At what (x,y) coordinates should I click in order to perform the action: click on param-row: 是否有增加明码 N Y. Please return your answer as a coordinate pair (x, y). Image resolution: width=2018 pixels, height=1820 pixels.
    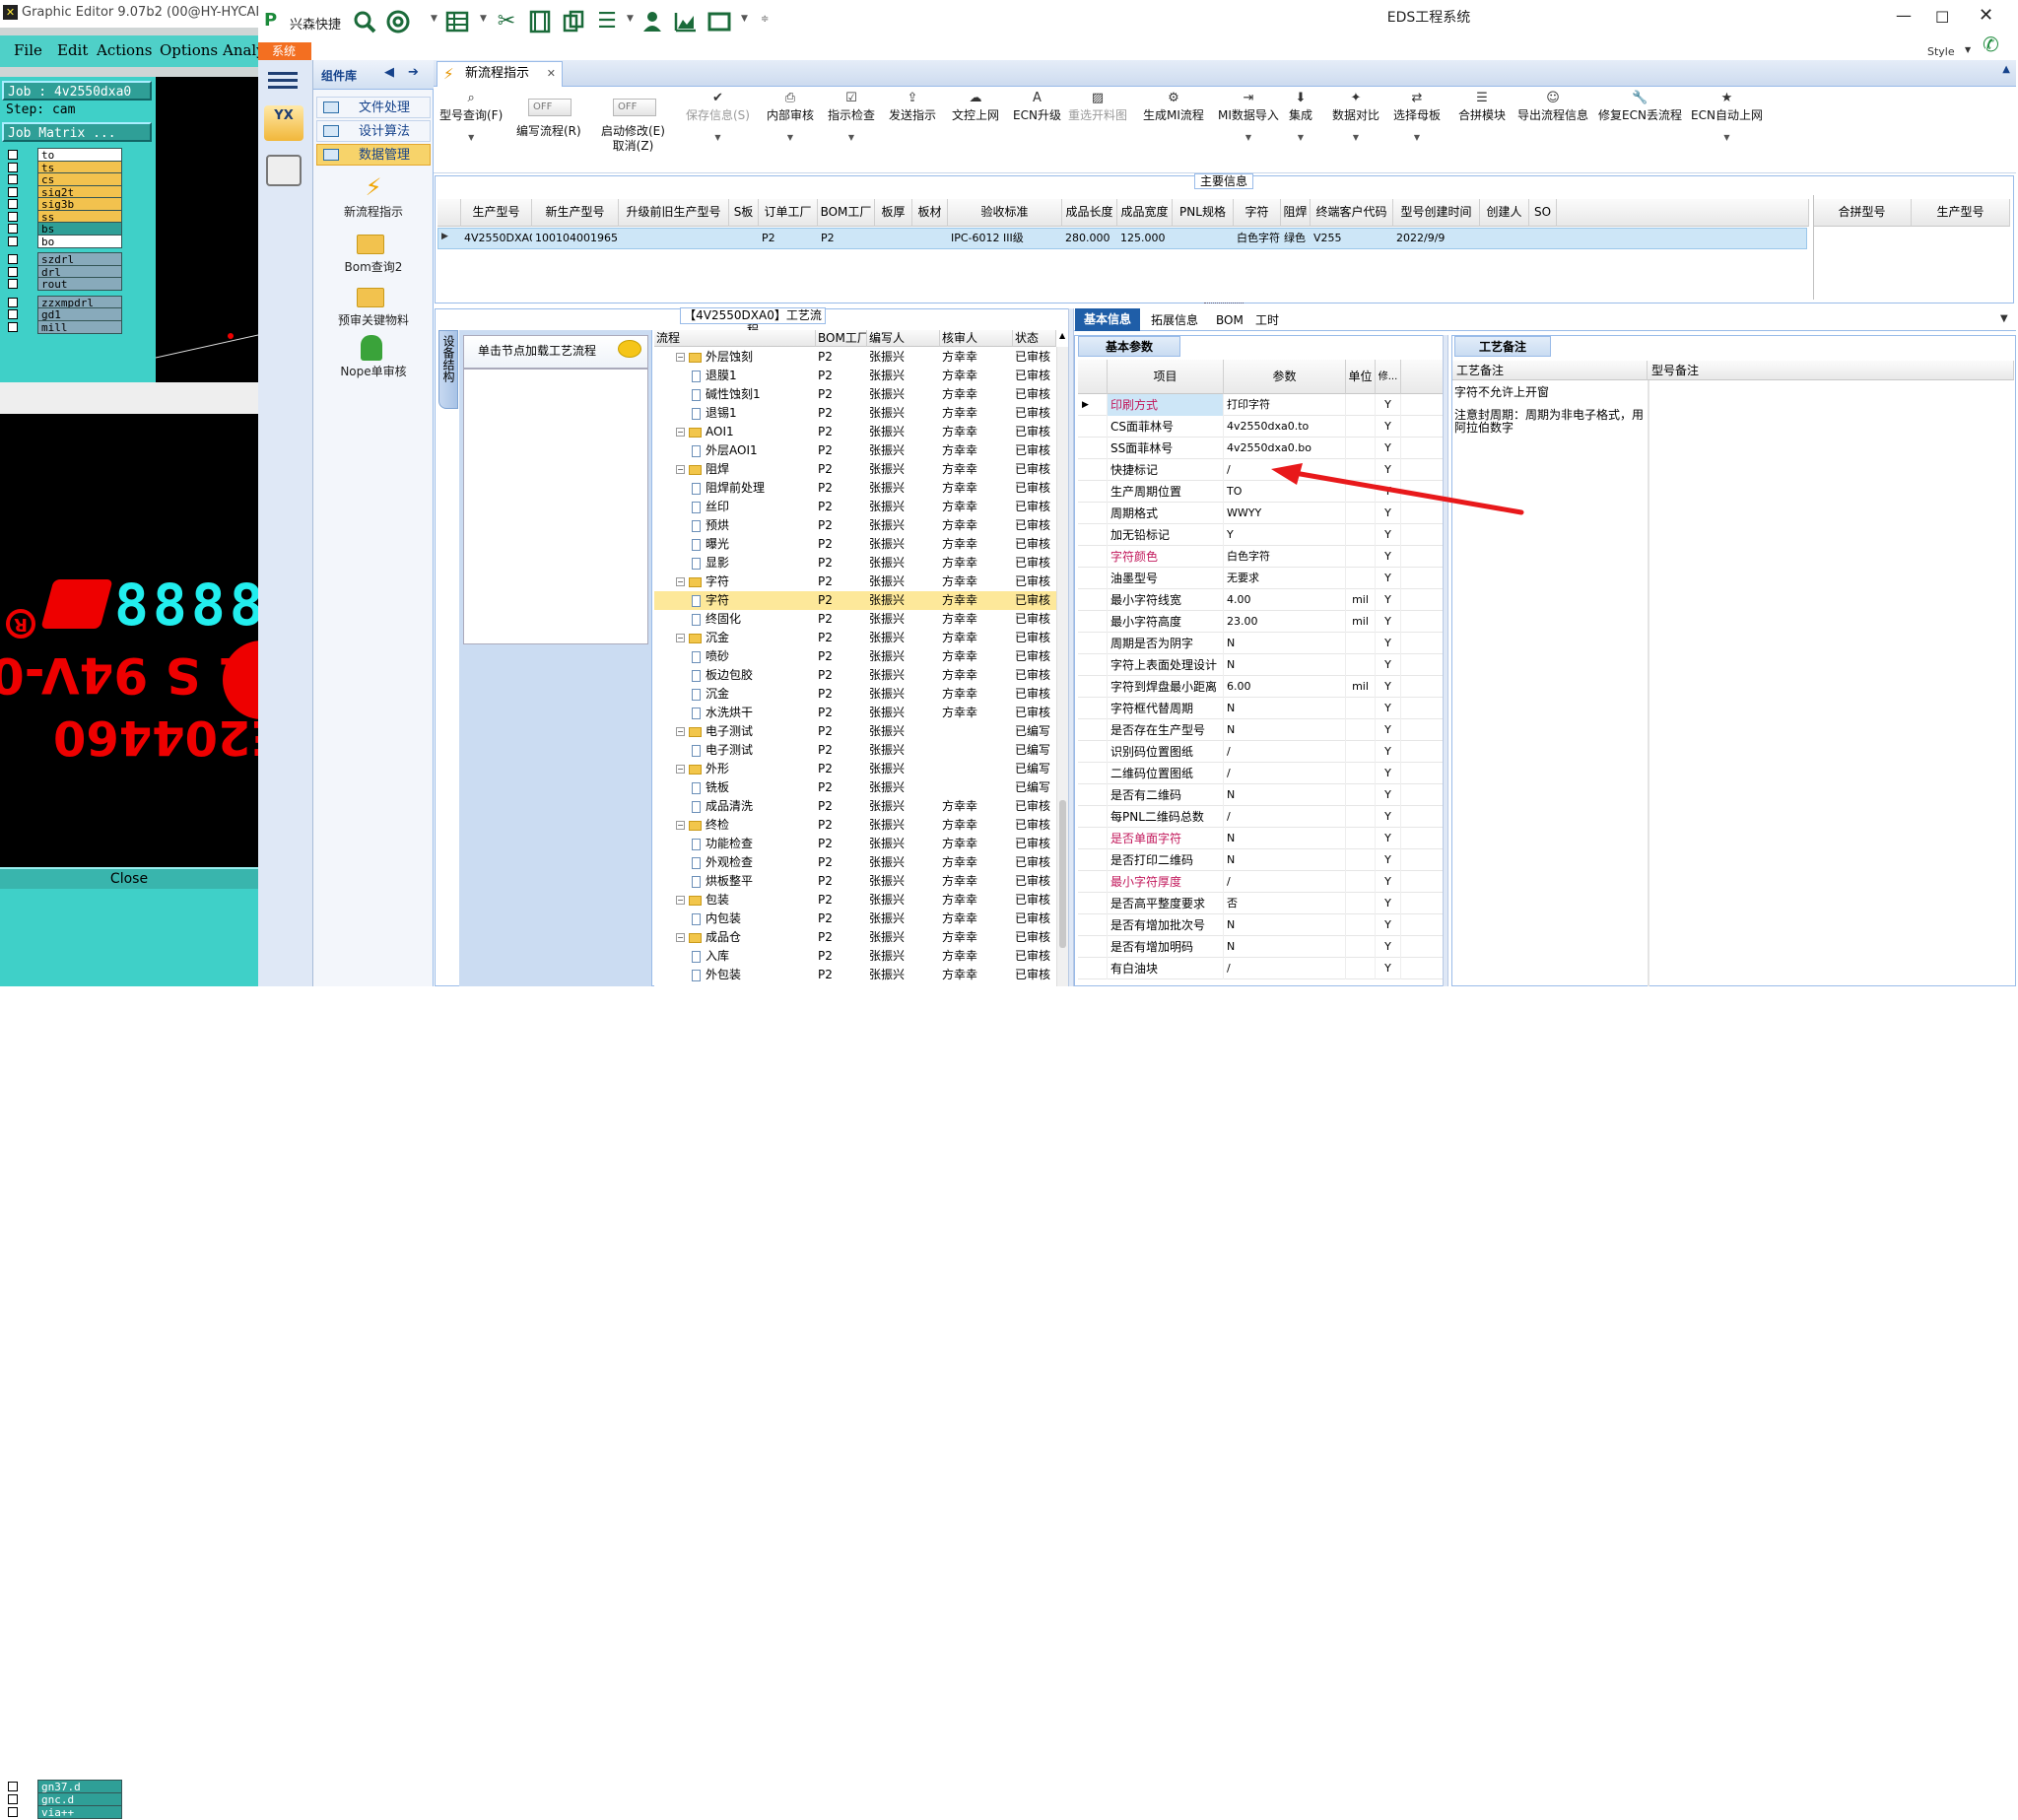
    Looking at the image, I should click on (1261, 947).